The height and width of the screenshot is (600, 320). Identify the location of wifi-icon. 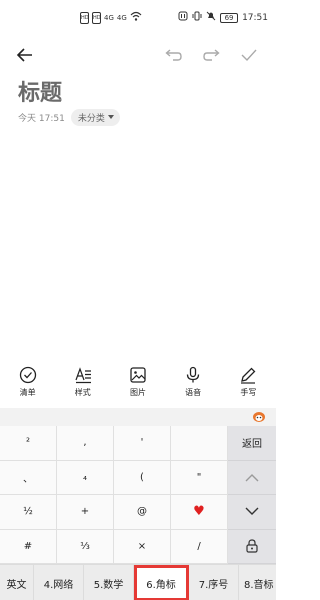
(136, 18).